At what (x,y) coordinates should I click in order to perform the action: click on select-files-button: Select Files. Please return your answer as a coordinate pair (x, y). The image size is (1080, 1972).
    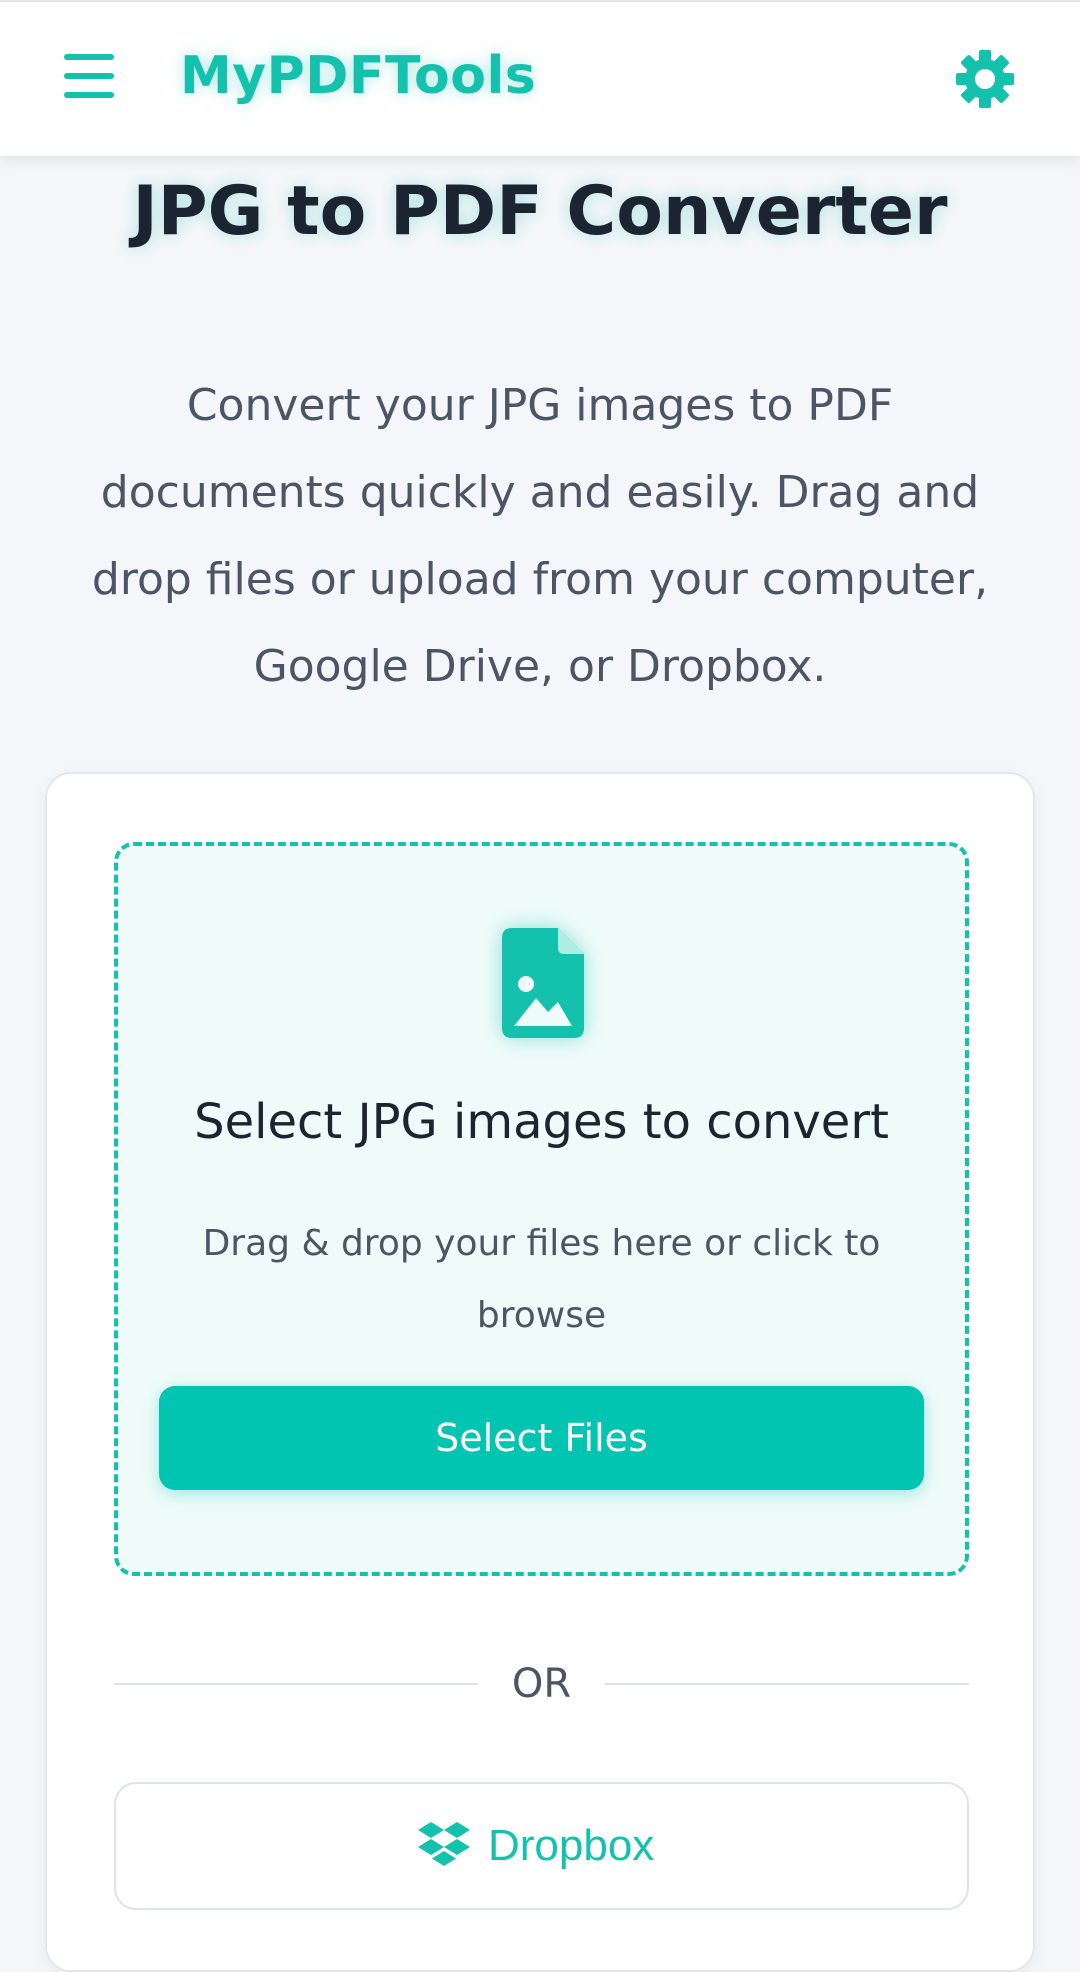
    Looking at the image, I should click on (541, 1438).